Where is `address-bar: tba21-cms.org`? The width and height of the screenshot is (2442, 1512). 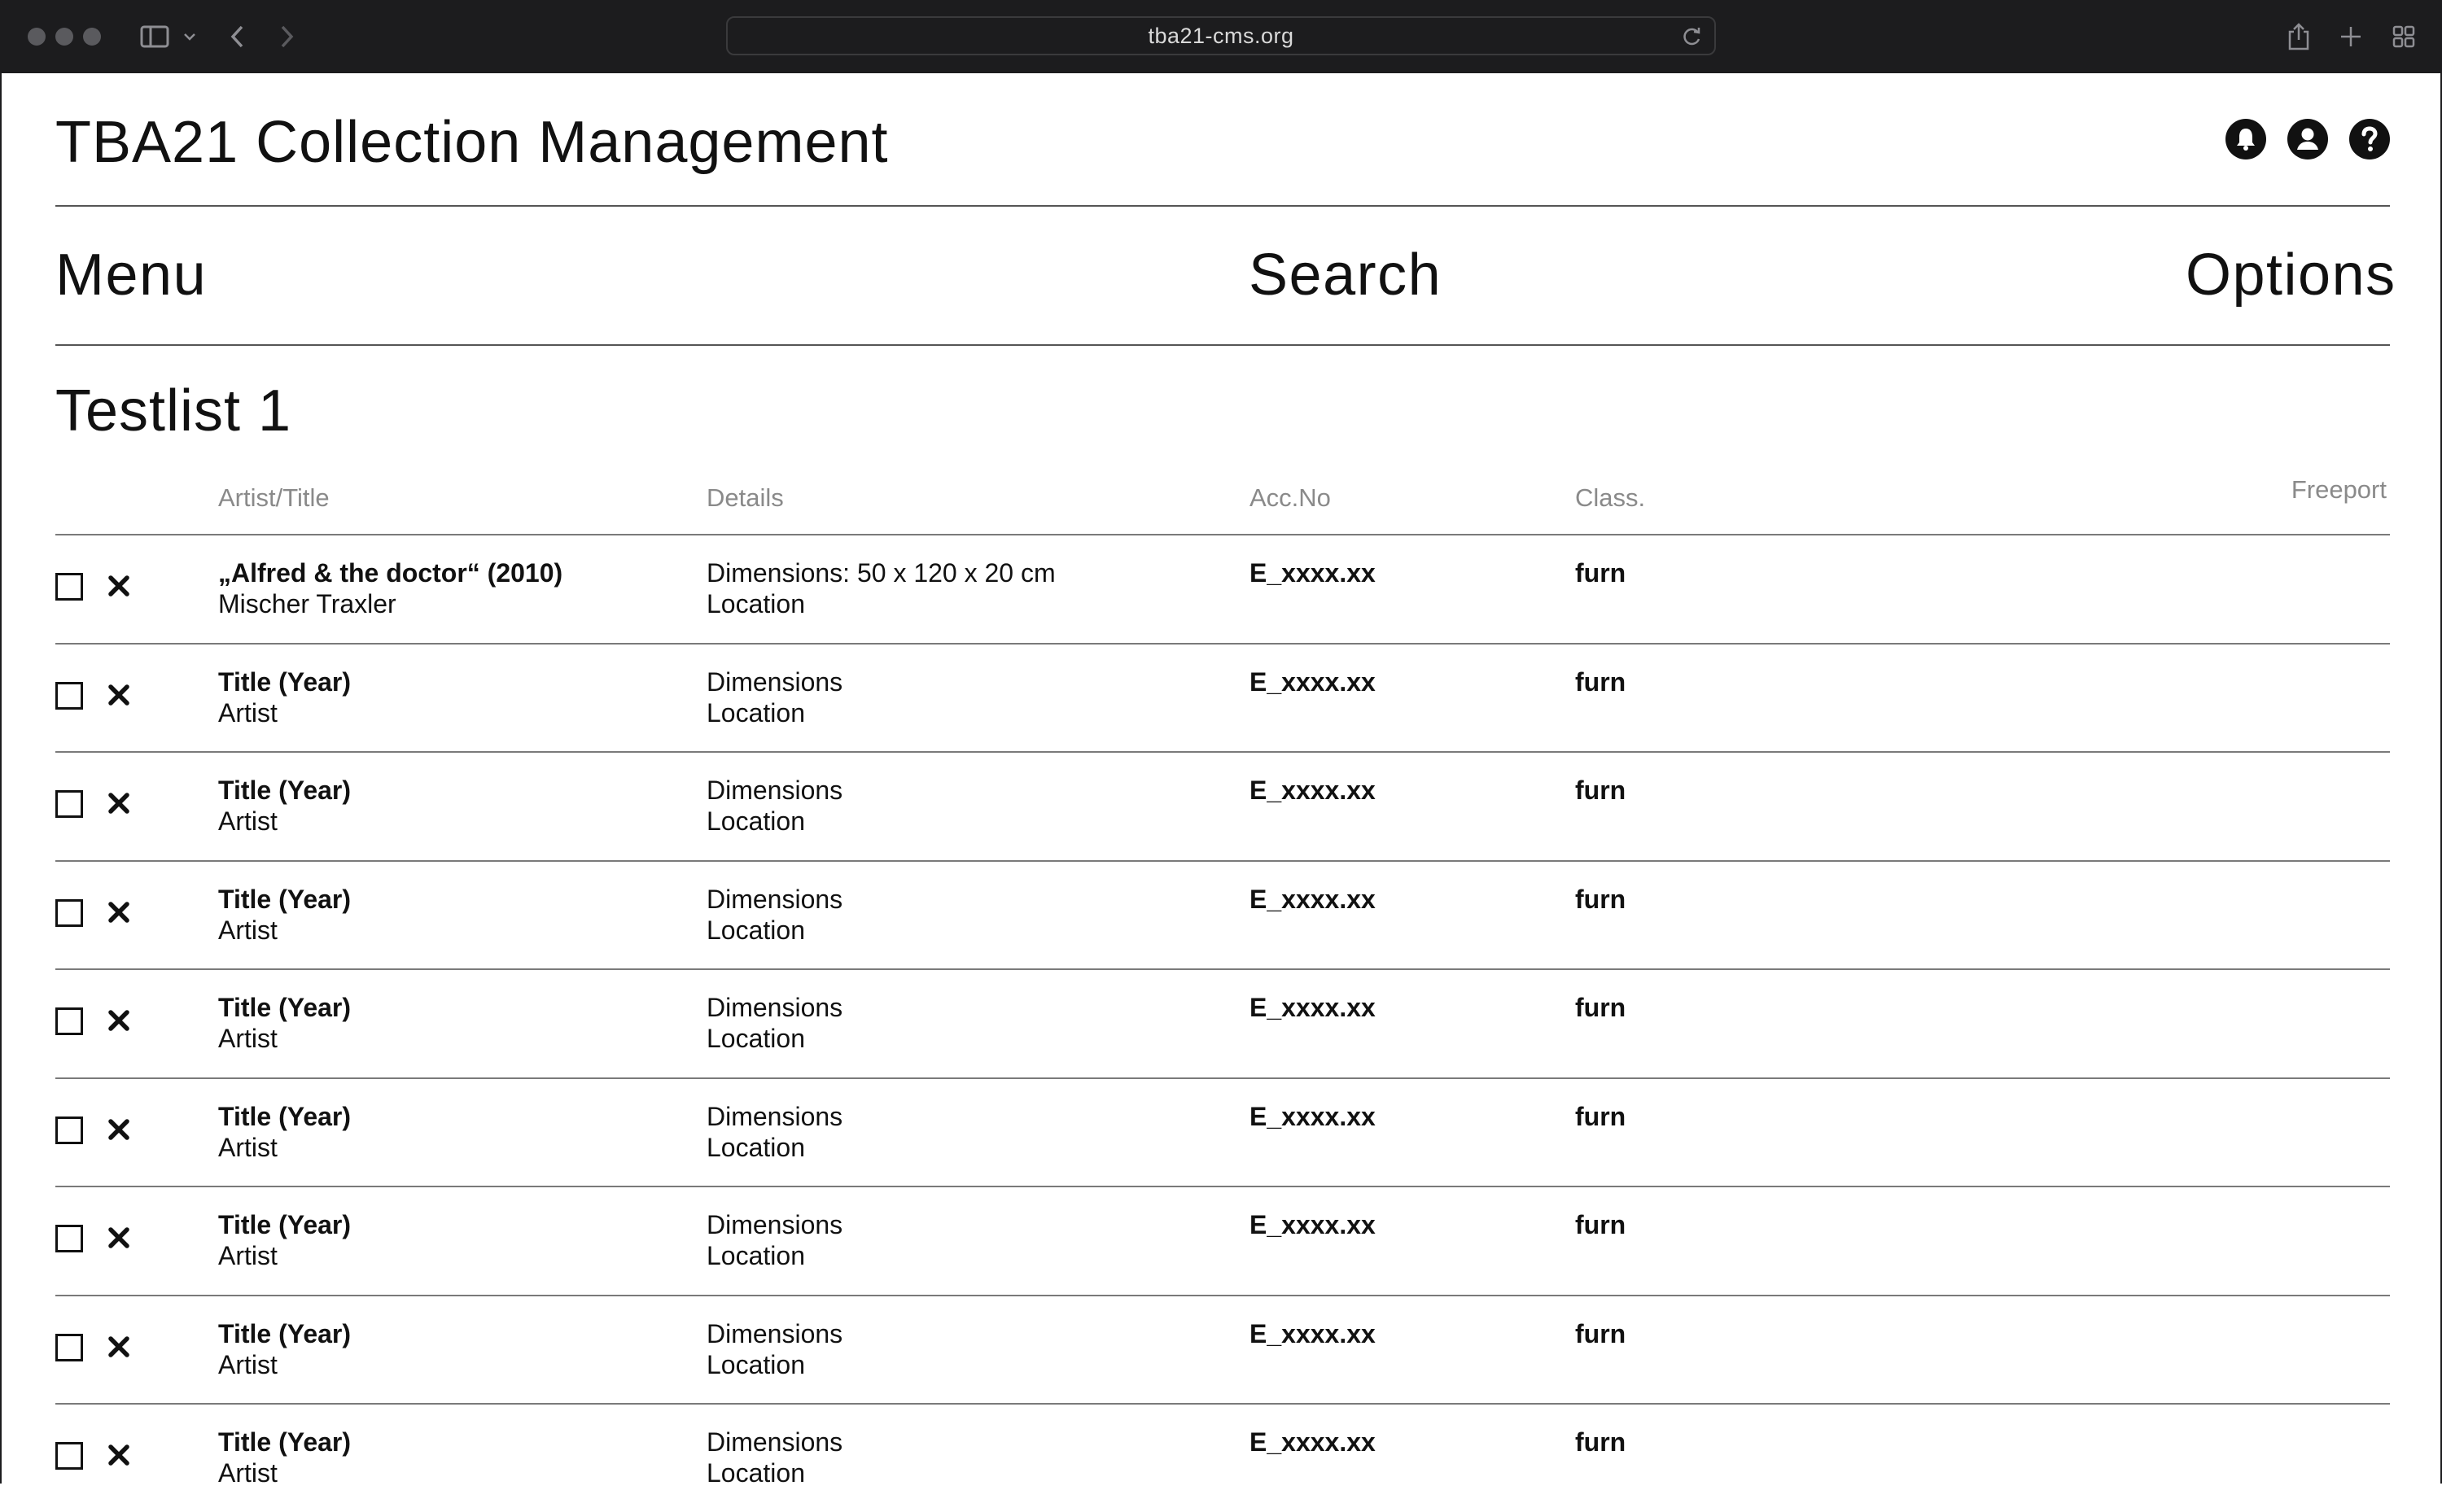 address-bar: tba21-cms.org is located at coordinates (1221, 35).